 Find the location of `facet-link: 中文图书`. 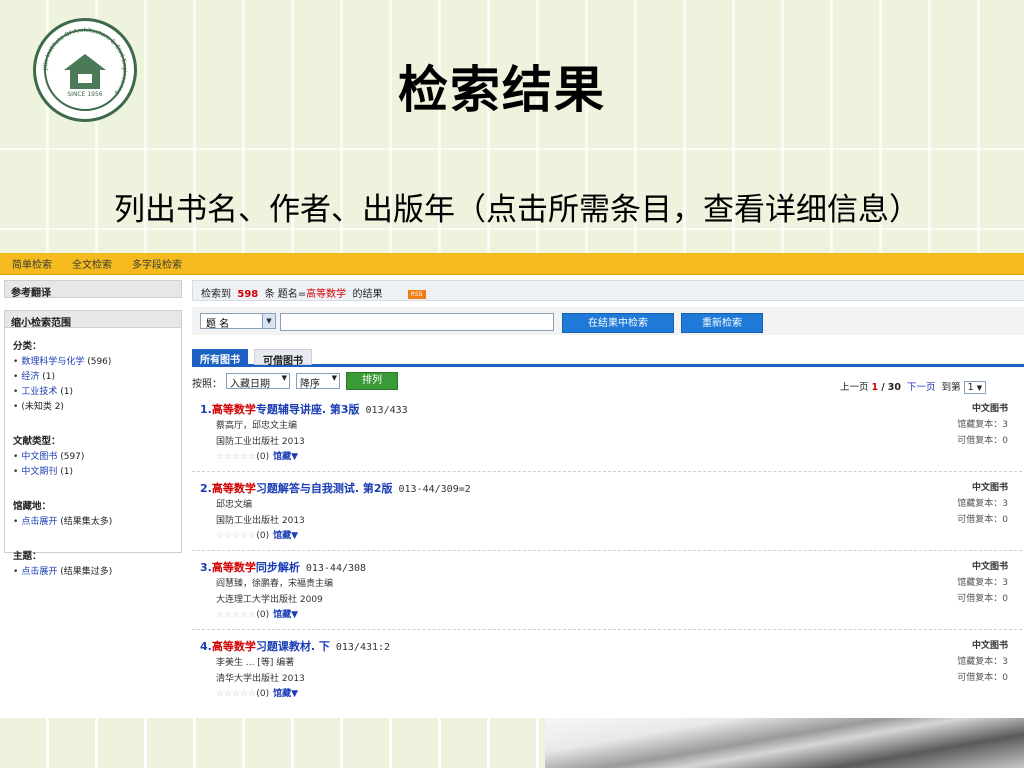

facet-link: 中文图书 is located at coordinates (39, 457).